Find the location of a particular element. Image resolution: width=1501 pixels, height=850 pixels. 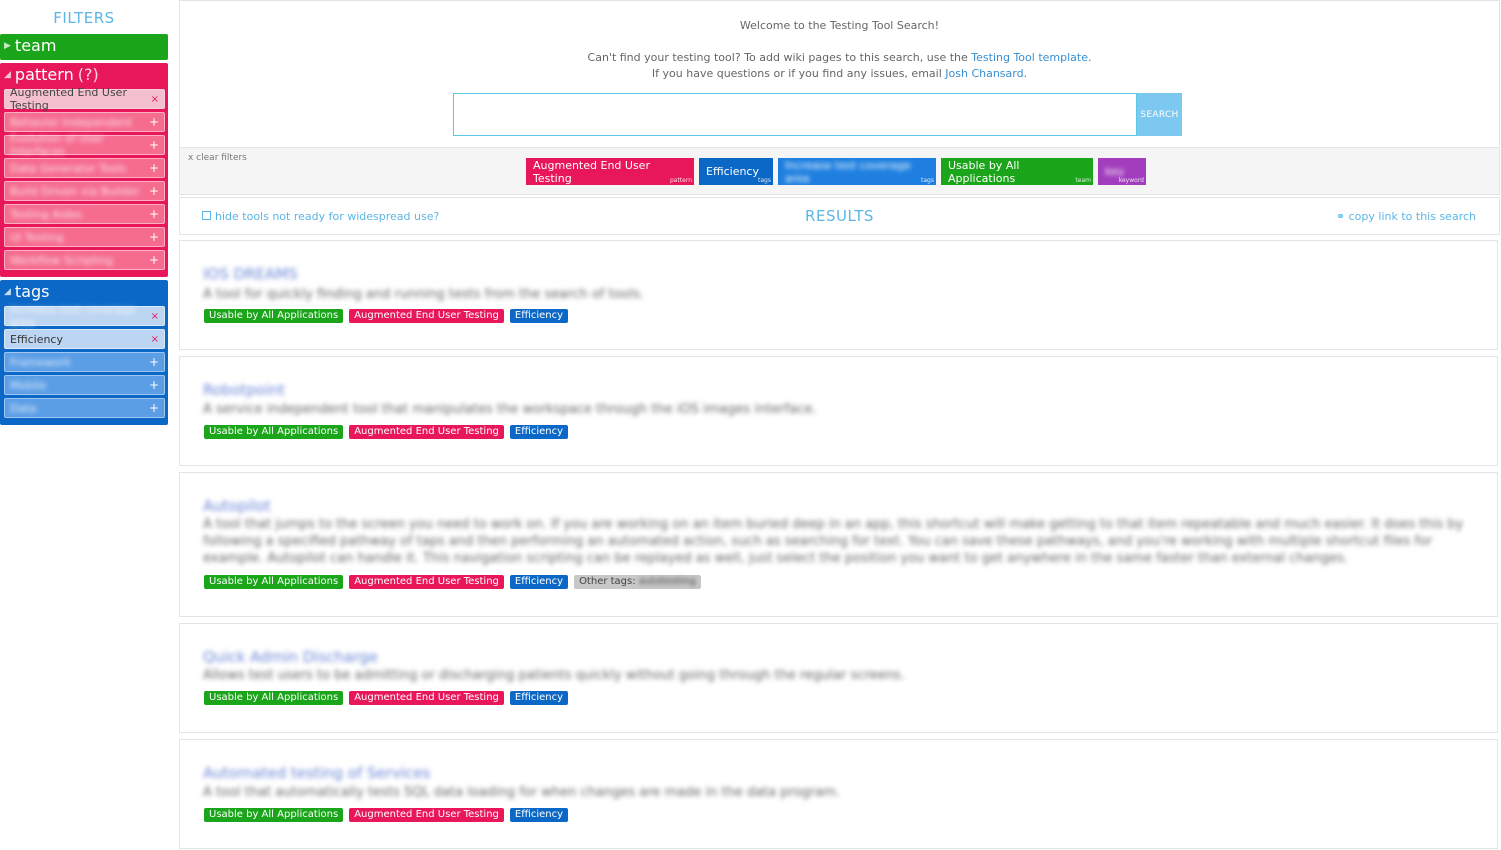

copy-link-label: copy link to this search is located at coordinates (1412, 216).